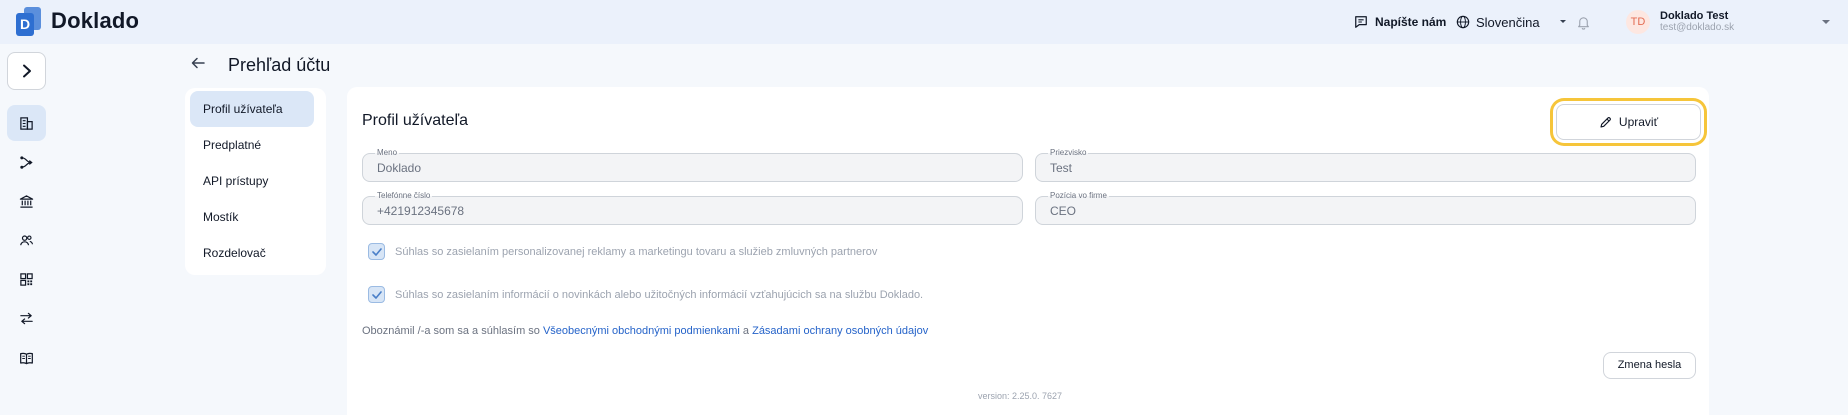 This screenshot has width=1848, height=415. I want to click on pencil-icon, so click(1605, 122).